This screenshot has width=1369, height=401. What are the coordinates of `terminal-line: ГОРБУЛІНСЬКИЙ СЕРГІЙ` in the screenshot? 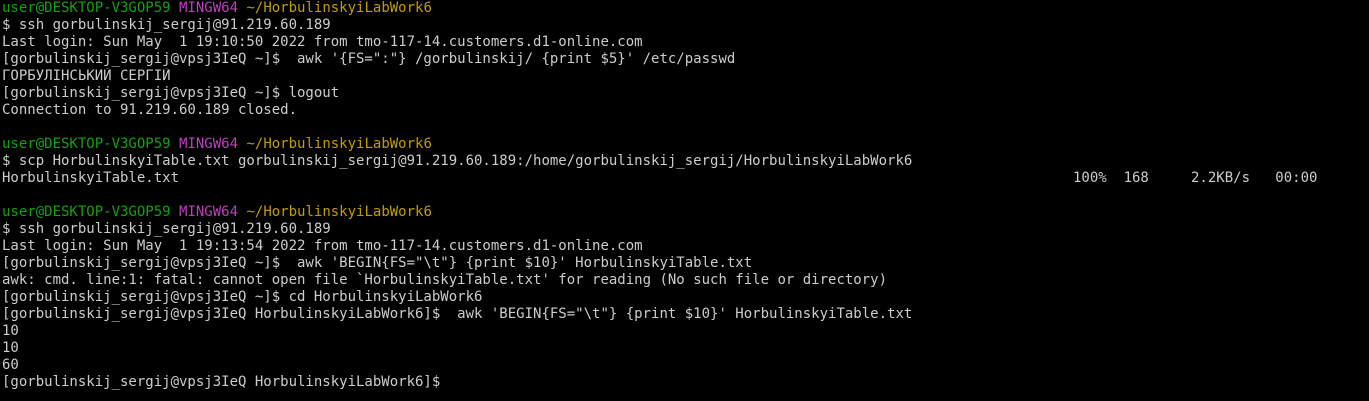 It's located at (86, 76).